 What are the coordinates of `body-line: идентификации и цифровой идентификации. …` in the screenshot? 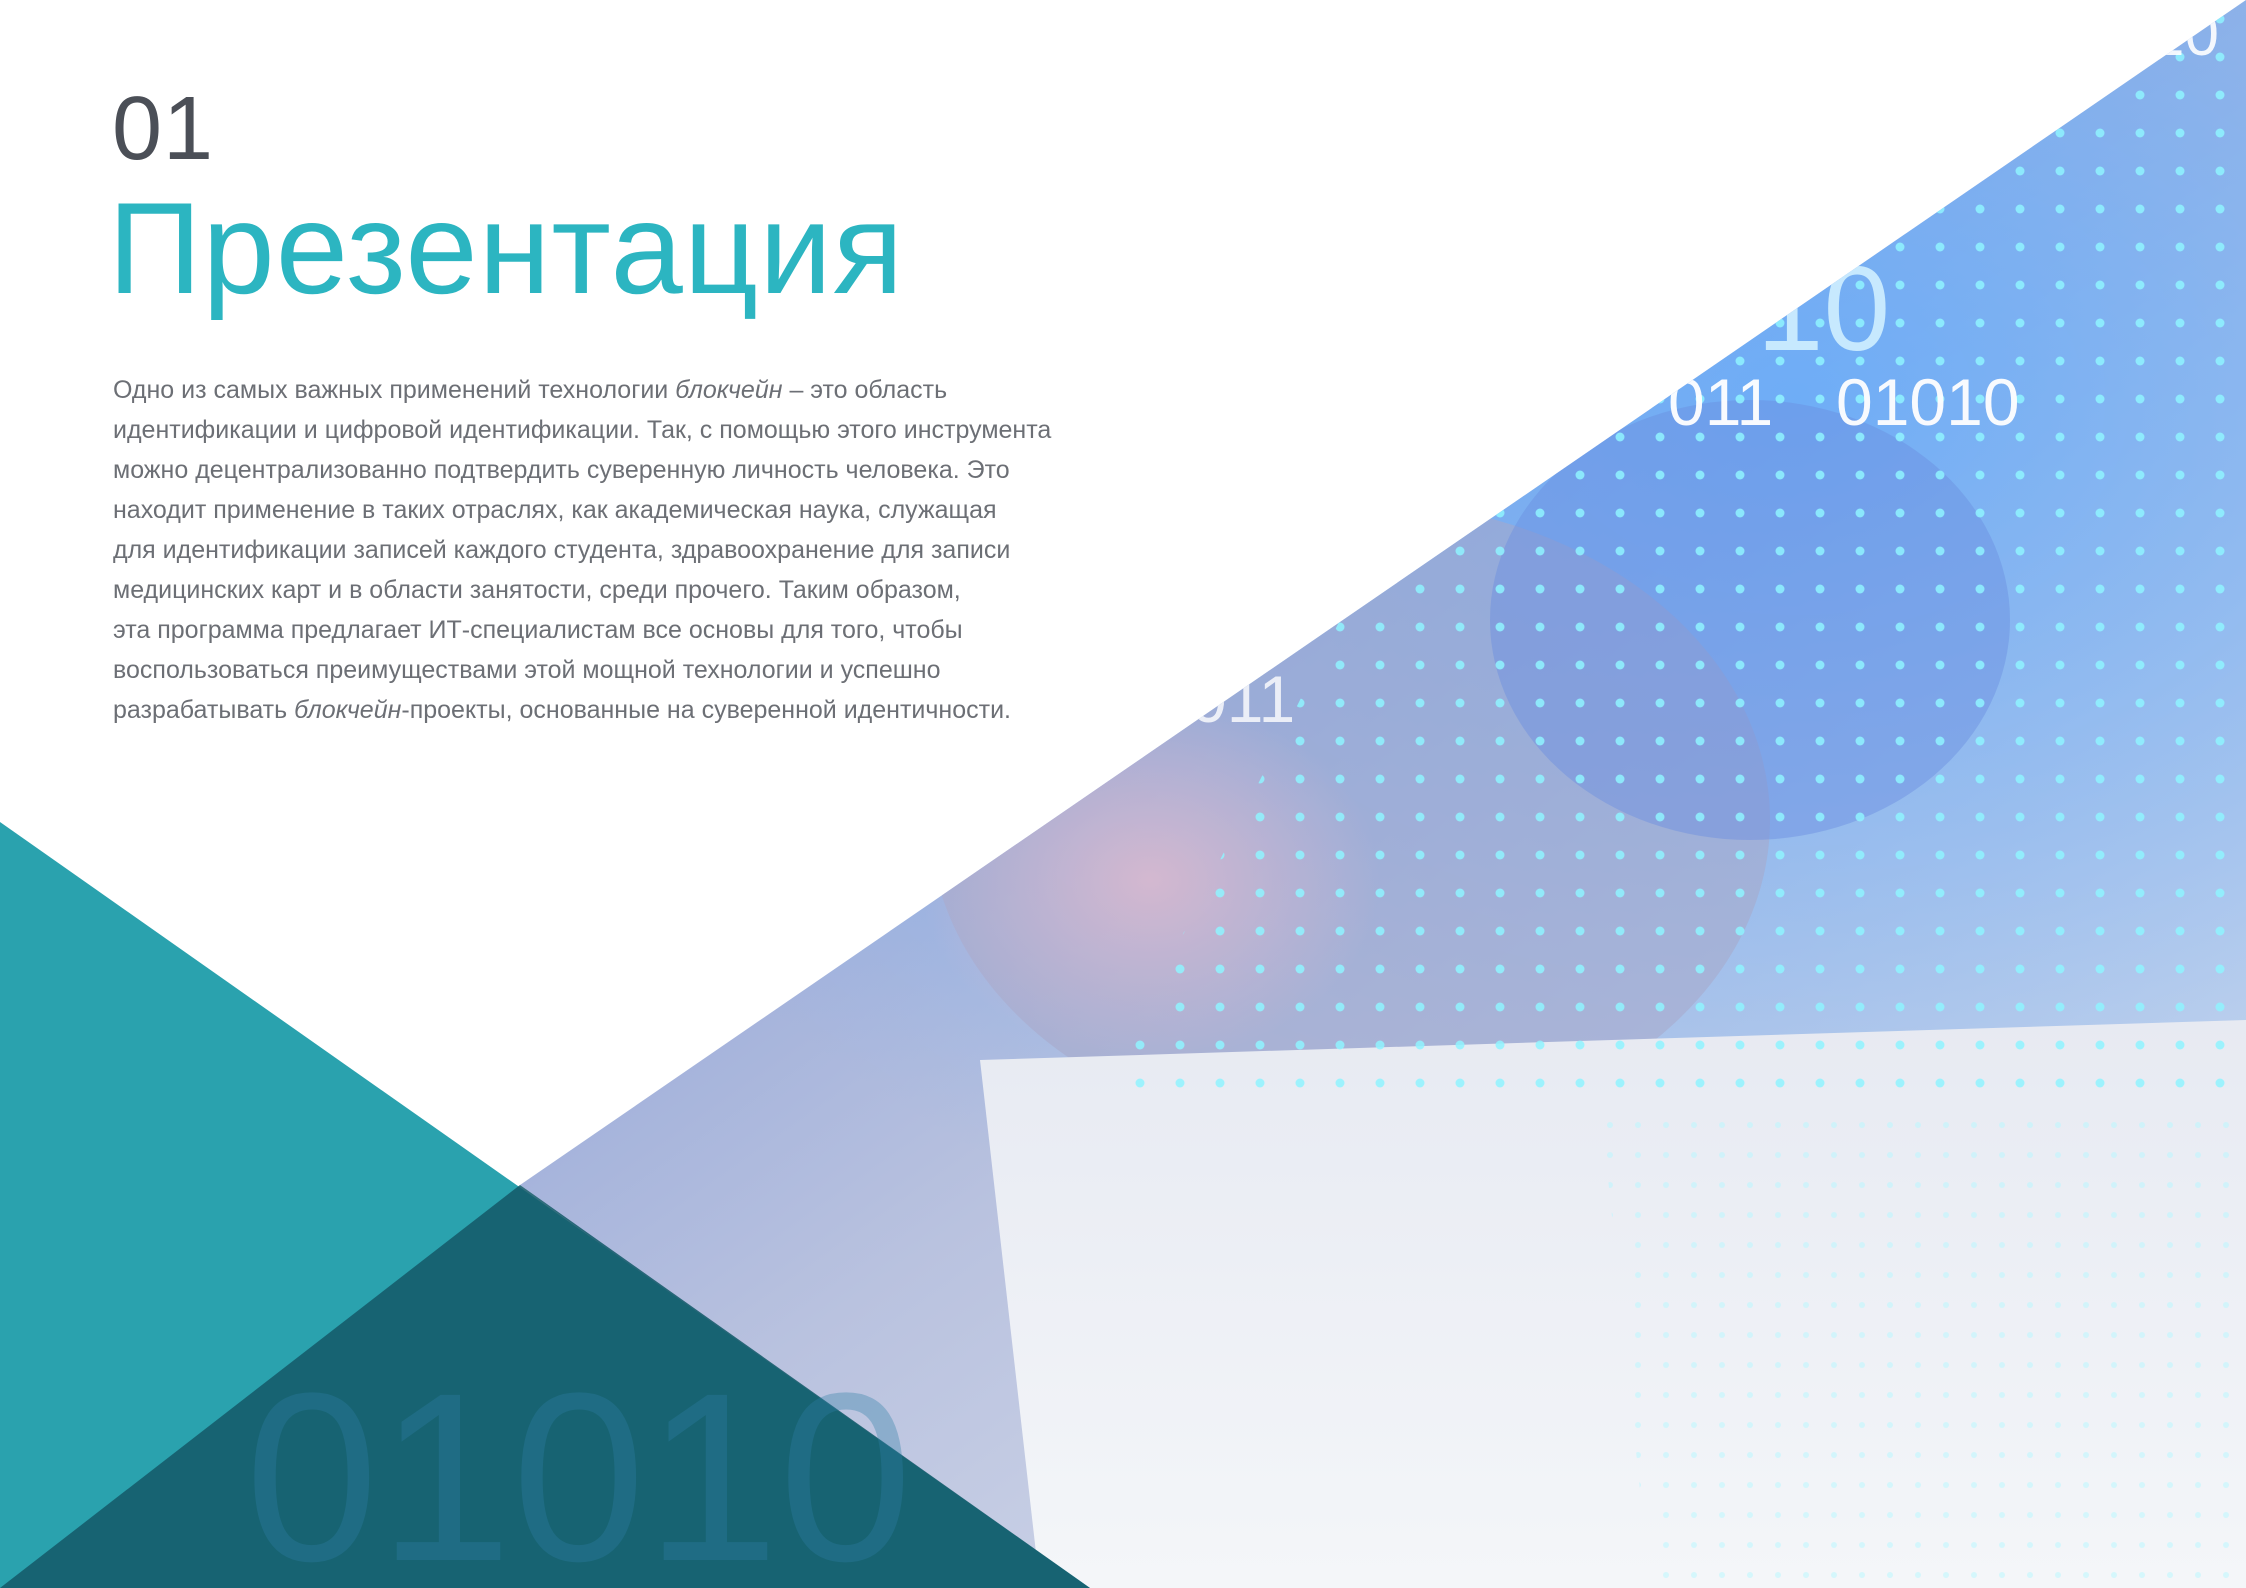 It's located at (582, 430).